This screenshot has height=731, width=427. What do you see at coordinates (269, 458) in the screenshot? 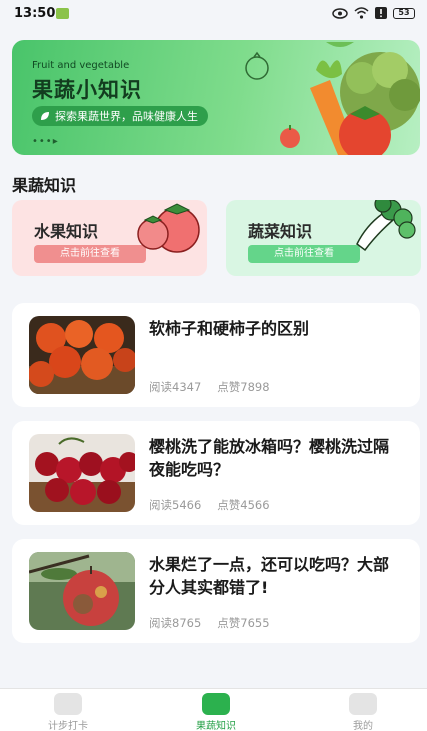
I see `article-title: 樱桃洗了能放冰箱吗？樱桃洗过隔夜能吃吗？` at bounding box center [269, 458].